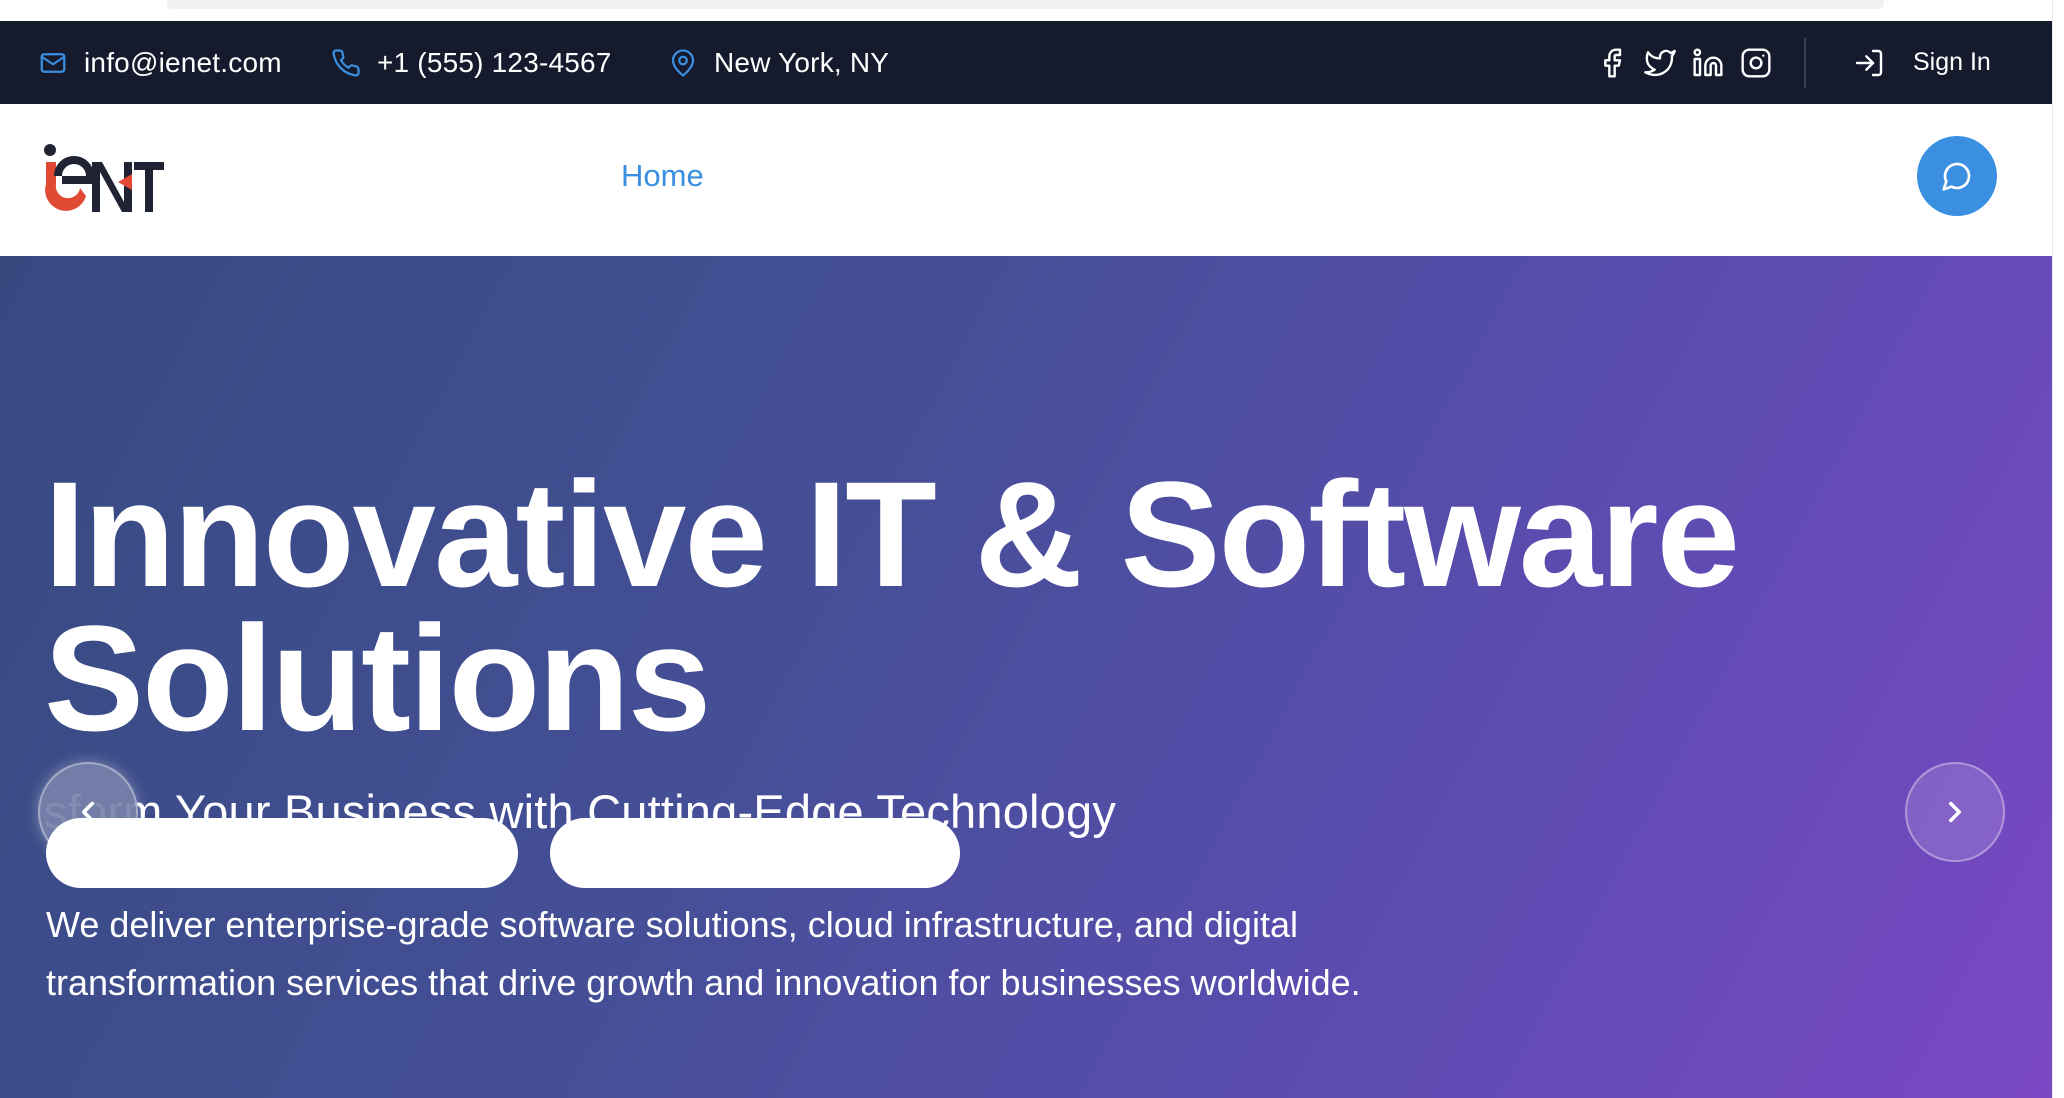 The width and height of the screenshot is (2064, 1098). What do you see at coordinates (683, 62) in the screenshot?
I see `map-pin-icon` at bounding box center [683, 62].